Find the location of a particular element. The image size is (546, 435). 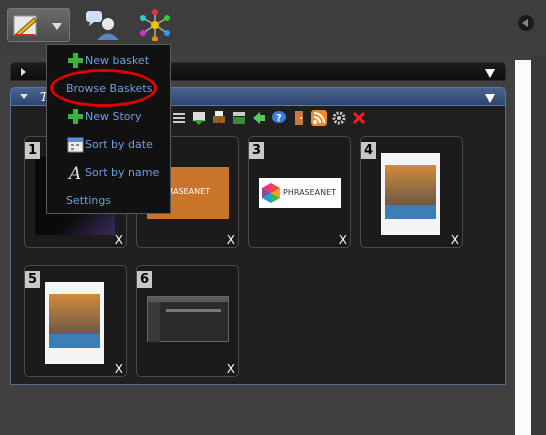

highlight-annotation-ring is located at coordinates (103, 88).